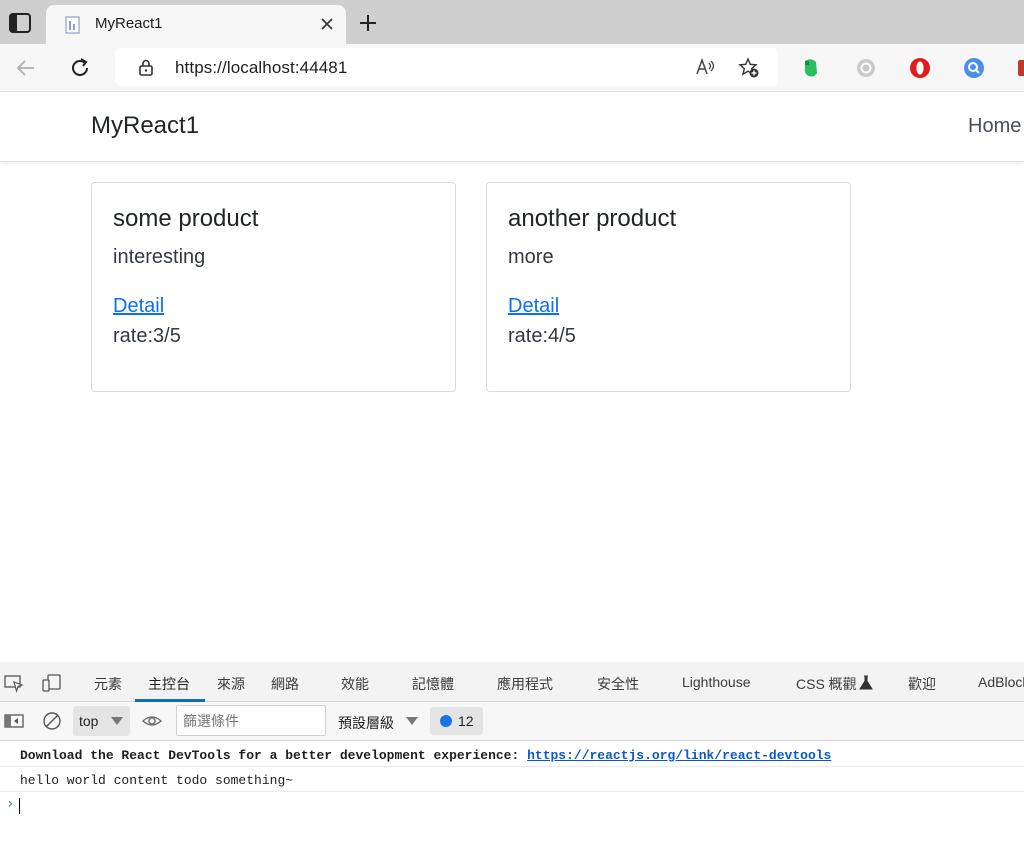 This screenshot has height=867, width=1024. Describe the element at coordinates (146, 67) in the screenshot. I see `lock-icon` at that location.